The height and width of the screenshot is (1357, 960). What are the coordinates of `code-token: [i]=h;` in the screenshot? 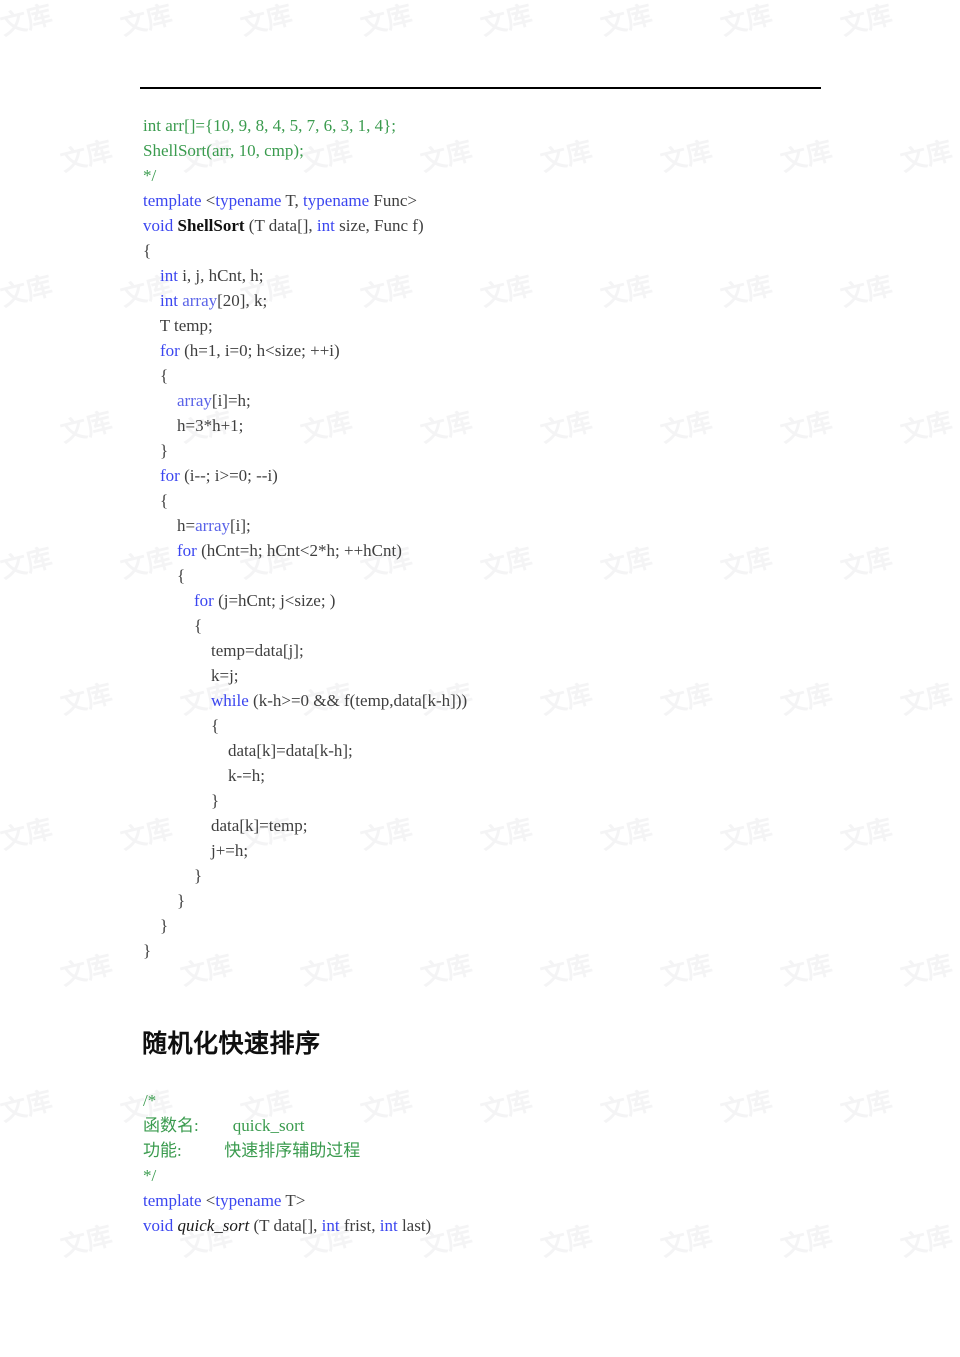 It's located at (231, 400).